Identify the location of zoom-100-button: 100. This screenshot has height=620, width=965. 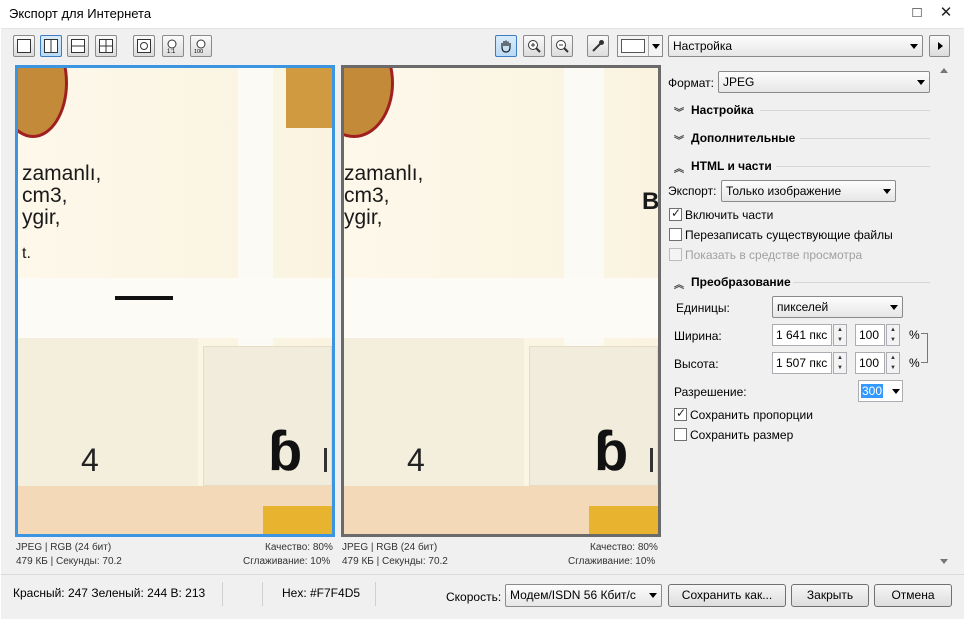
(201, 46).